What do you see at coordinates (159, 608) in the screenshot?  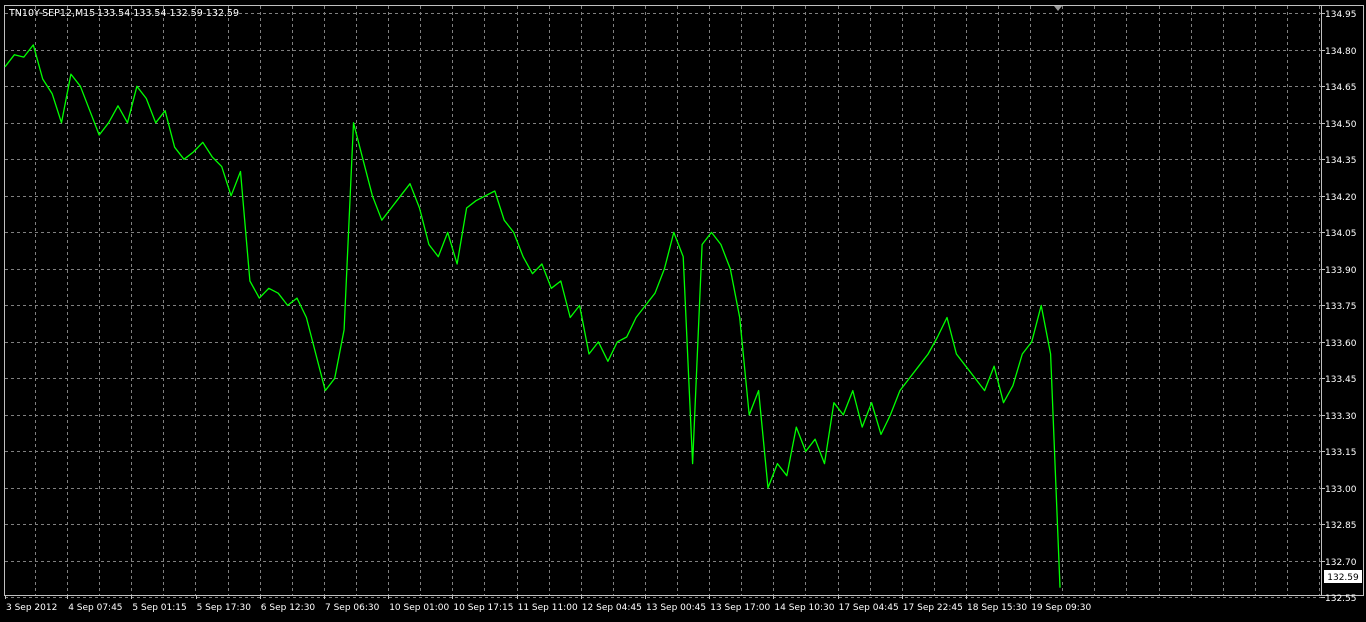 I see `x-tick-label: 5 Sep 01:15` at bounding box center [159, 608].